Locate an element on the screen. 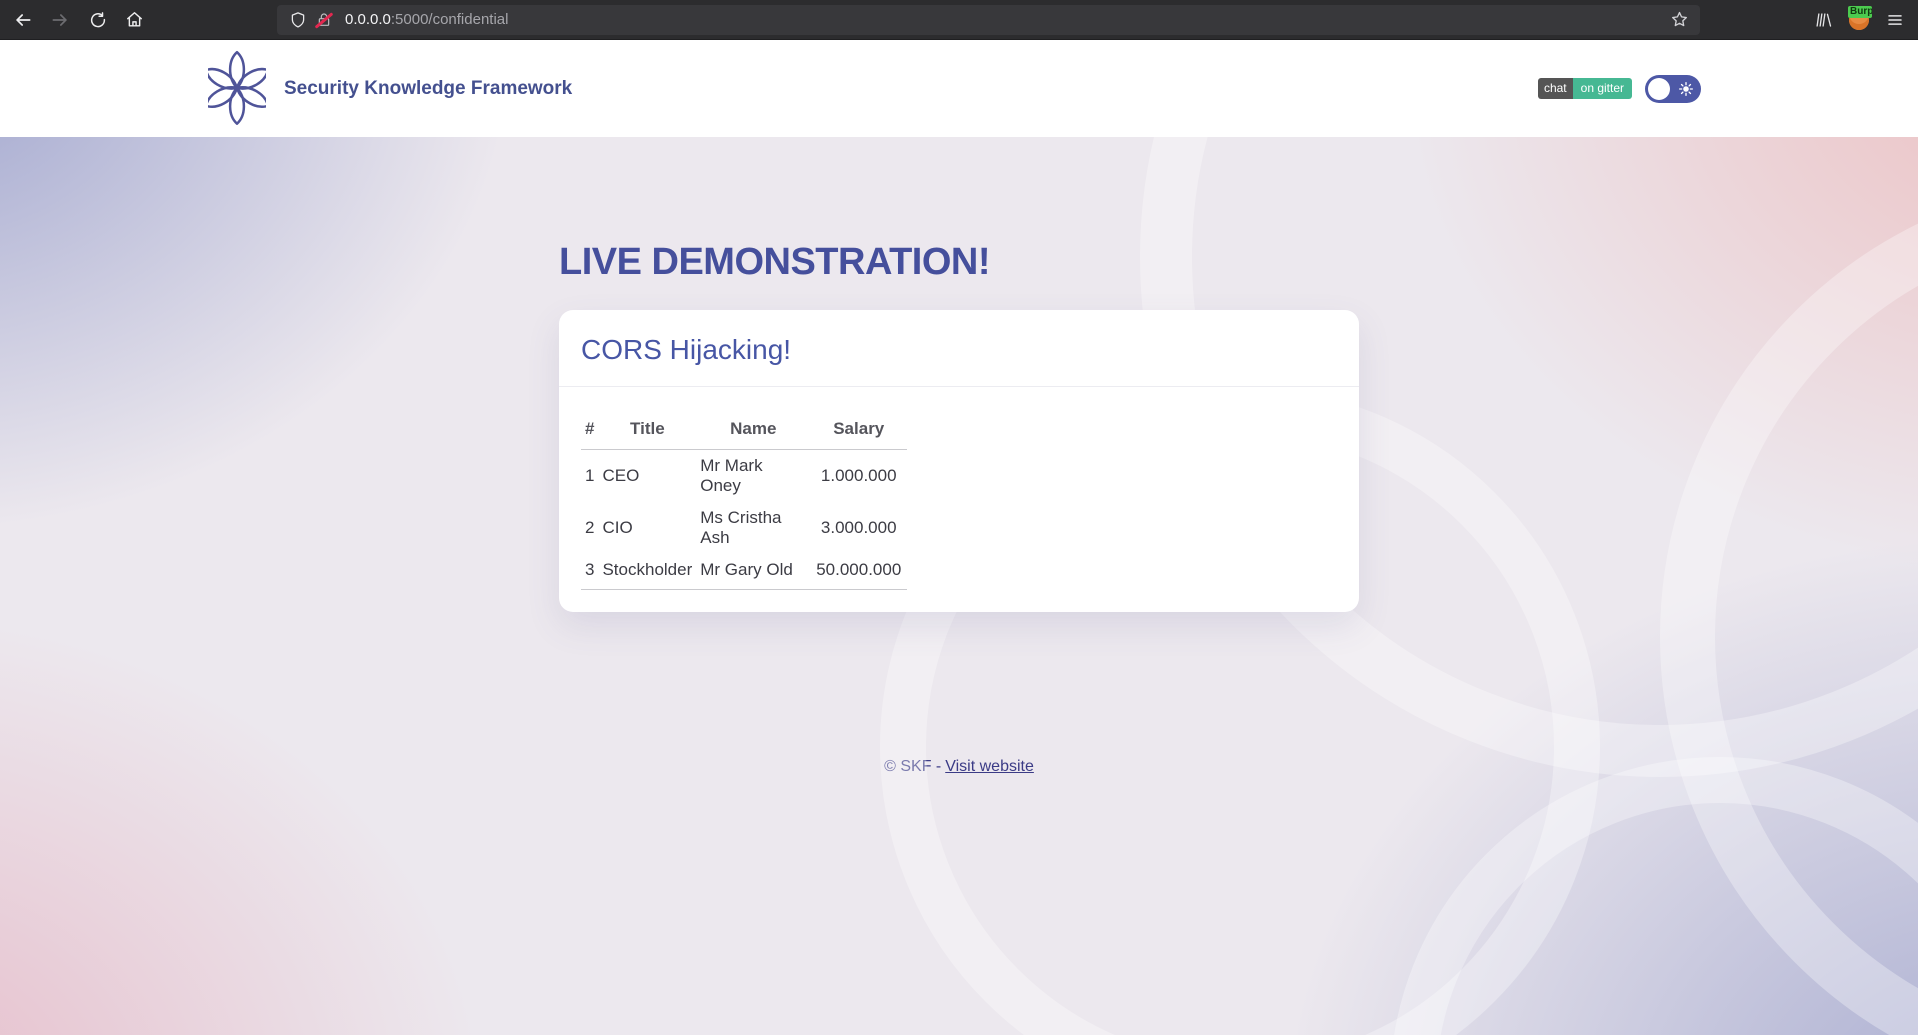 This screenshot has width=1918, height=1035. home-button is located at coordinates (134, 20).